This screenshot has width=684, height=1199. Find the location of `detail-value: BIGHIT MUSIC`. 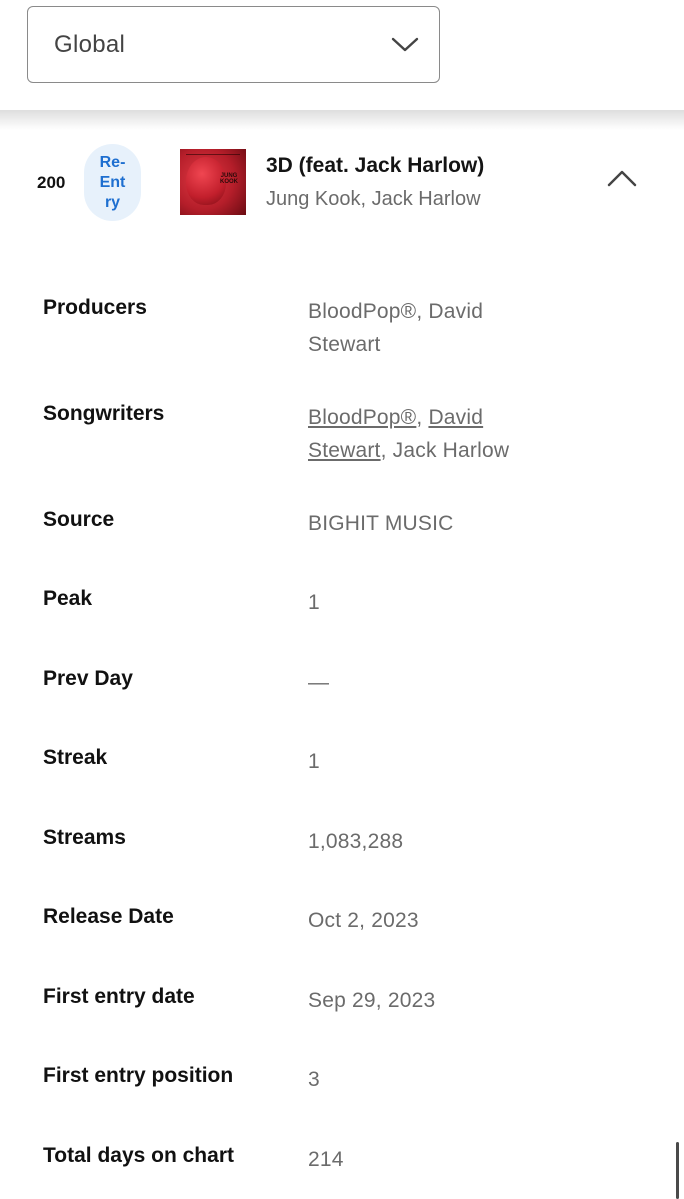

detail-value: BIGHIT MUSIC is located at coordinates (381, 523).